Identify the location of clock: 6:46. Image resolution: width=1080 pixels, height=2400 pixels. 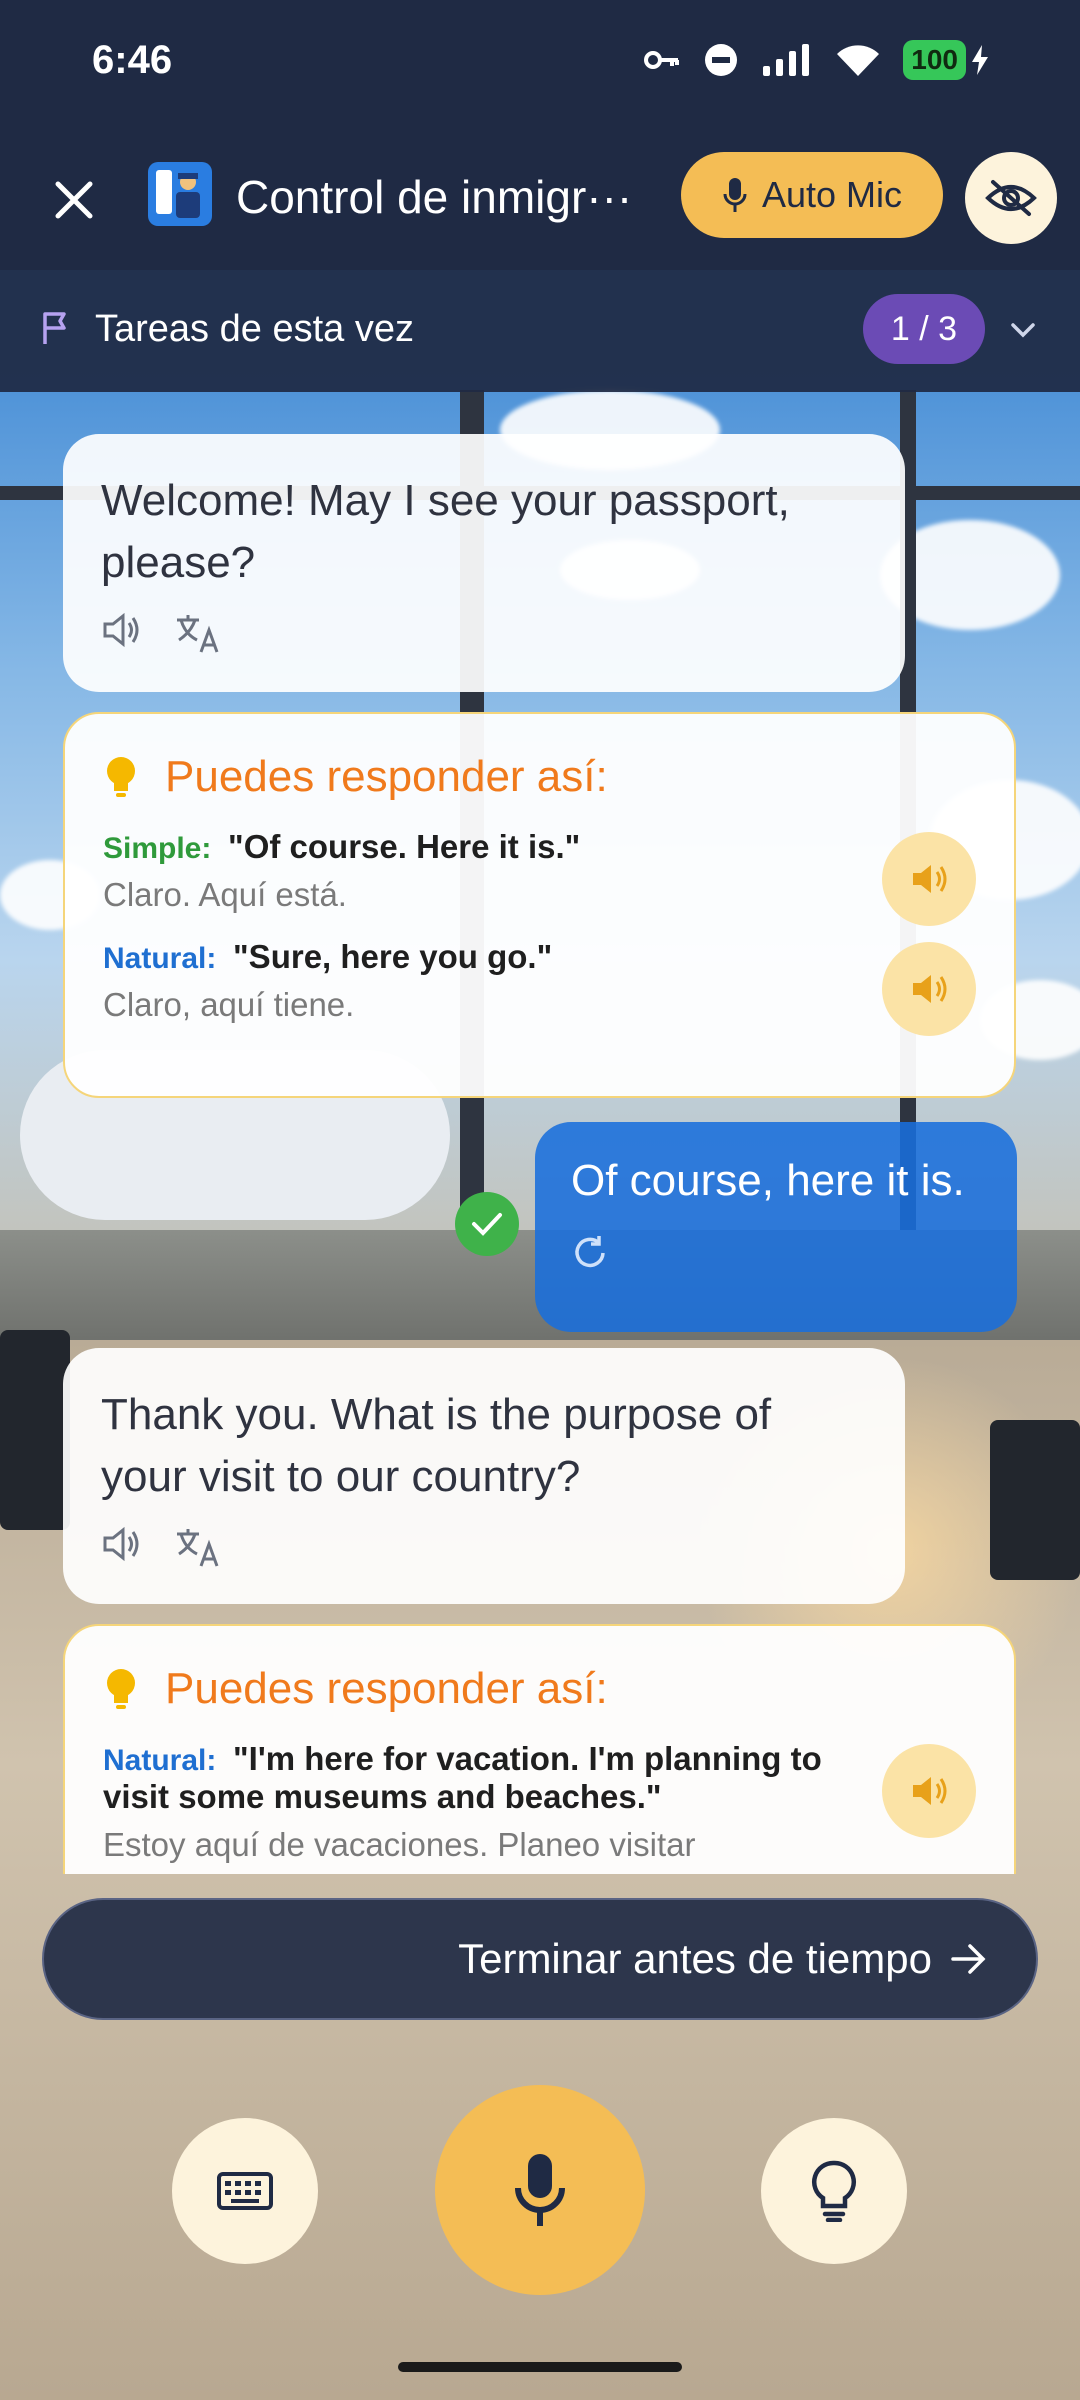
(132, 60).